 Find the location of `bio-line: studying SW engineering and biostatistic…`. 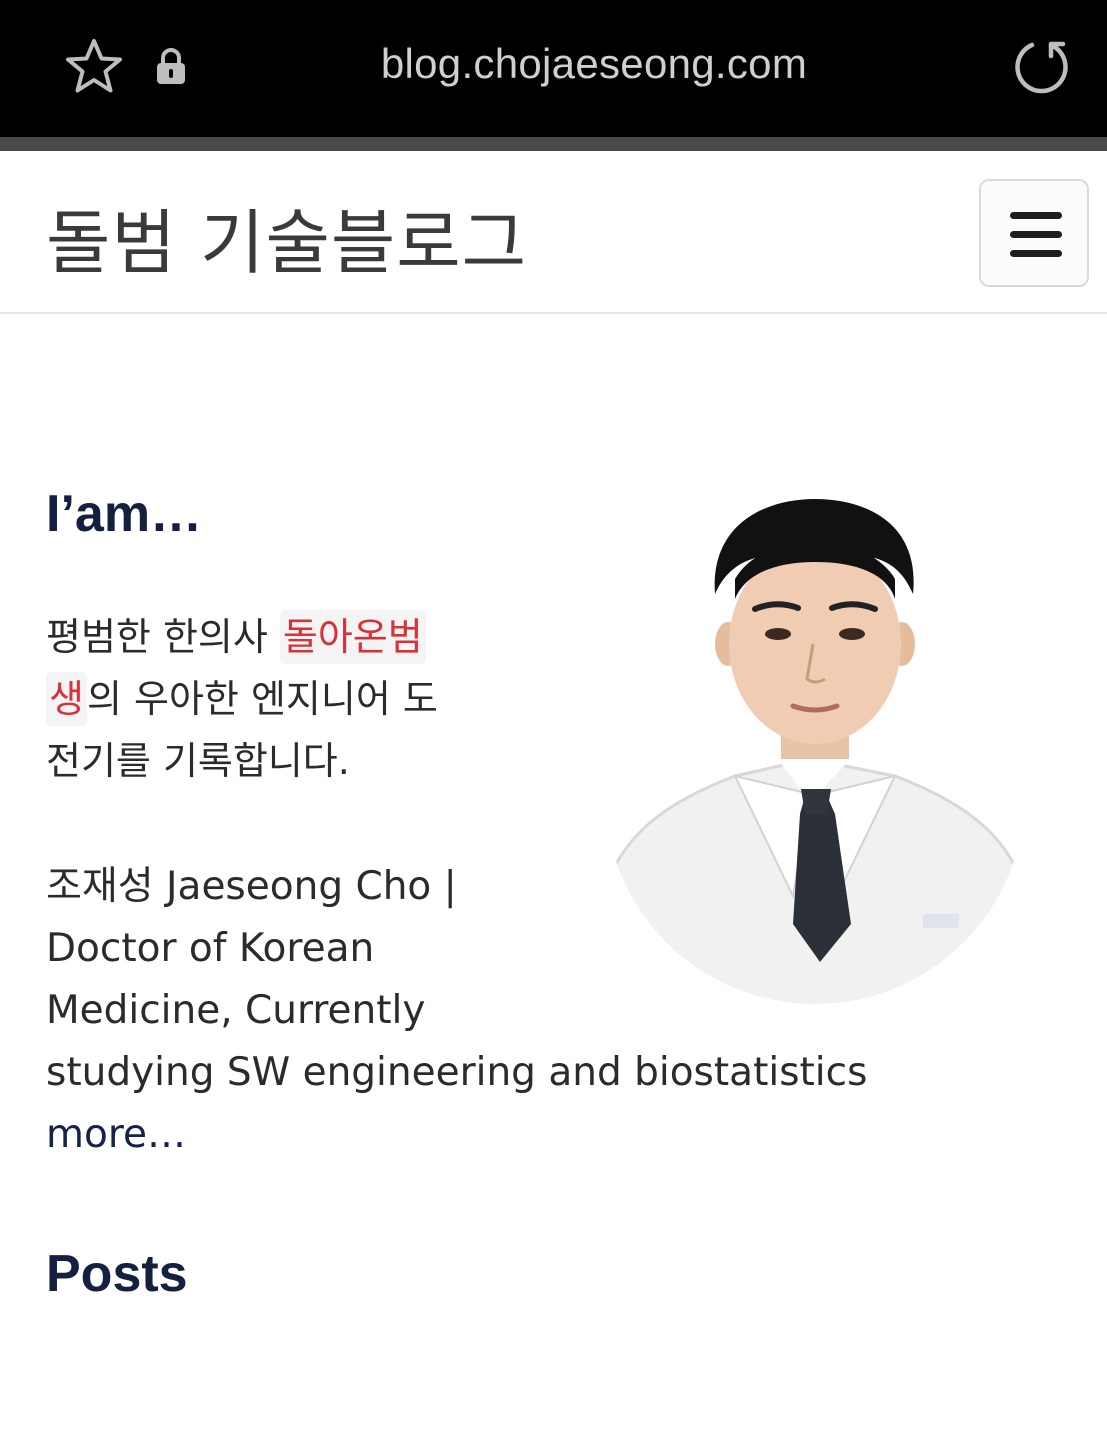

bio-line: studying SW engineering and biostatistic… is located at coordinates (457, 1072).